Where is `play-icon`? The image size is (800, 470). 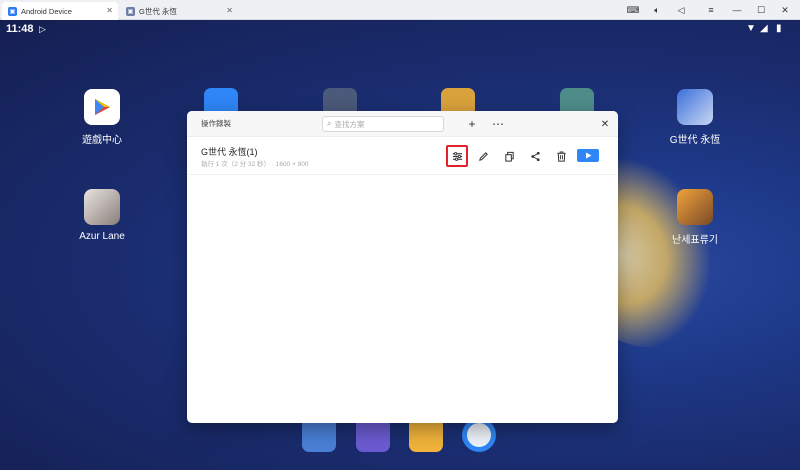 play-icon is located at coordinates (588, 155).